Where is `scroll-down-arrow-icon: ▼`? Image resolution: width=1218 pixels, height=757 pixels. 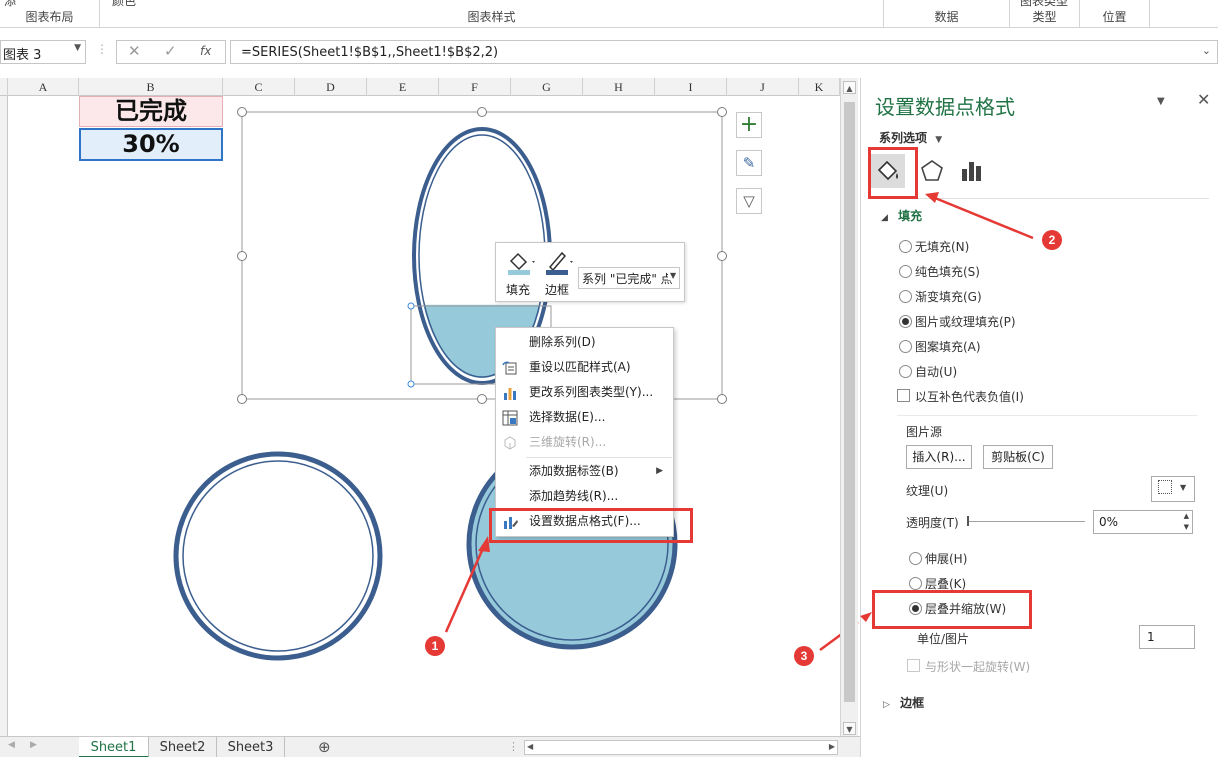 scroll-down-arrow-icon: ▼ is located at coordinates (849, 728).